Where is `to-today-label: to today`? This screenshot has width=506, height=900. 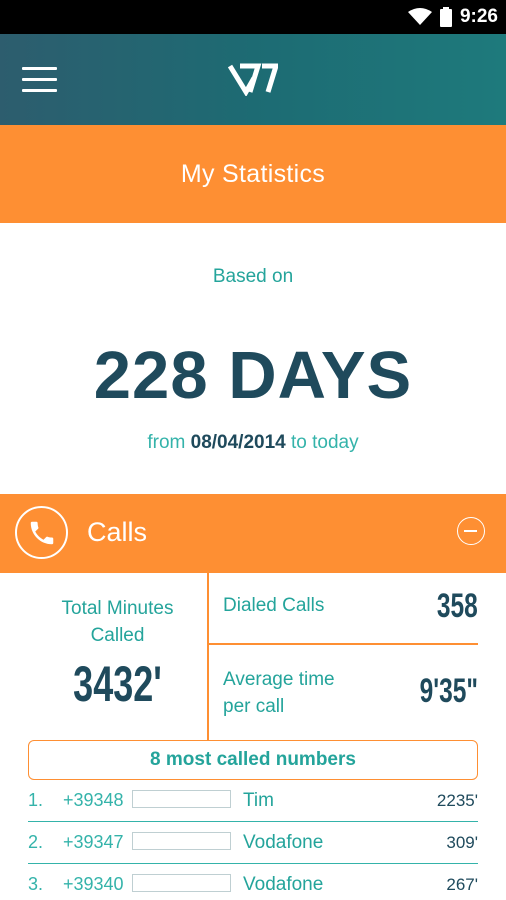 to-today-label: to today is located at coordinates (325, 442).